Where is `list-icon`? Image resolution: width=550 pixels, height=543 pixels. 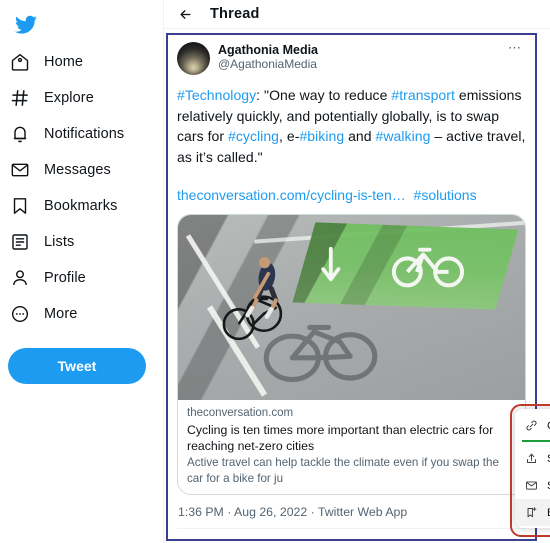 list-icon is located at coordinates (20, 242).